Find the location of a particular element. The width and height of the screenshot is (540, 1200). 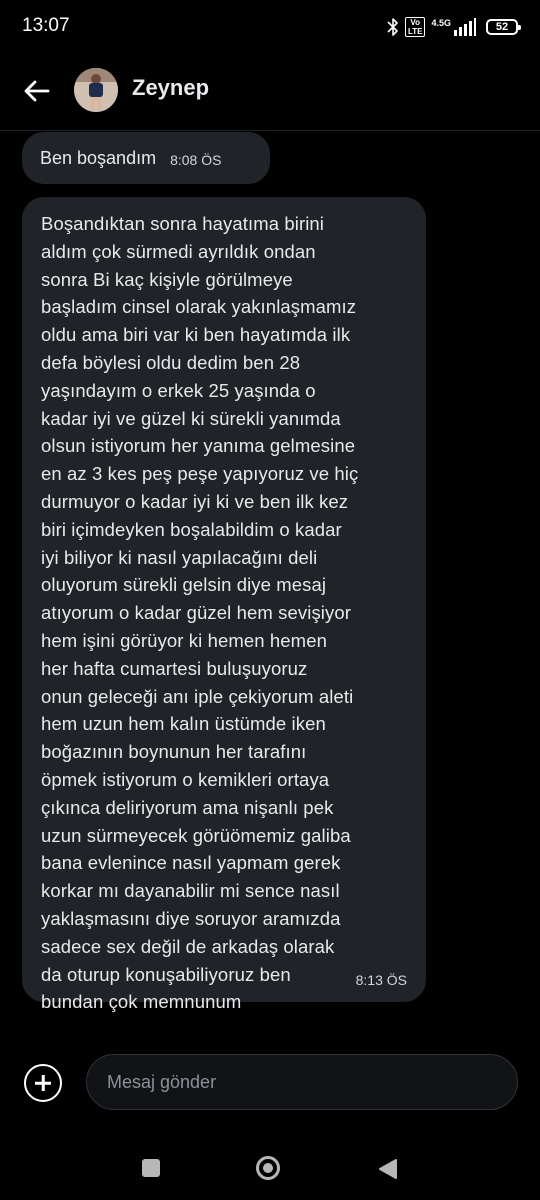

network-type-icon: 4.5G is located at coordinates (453, 27).